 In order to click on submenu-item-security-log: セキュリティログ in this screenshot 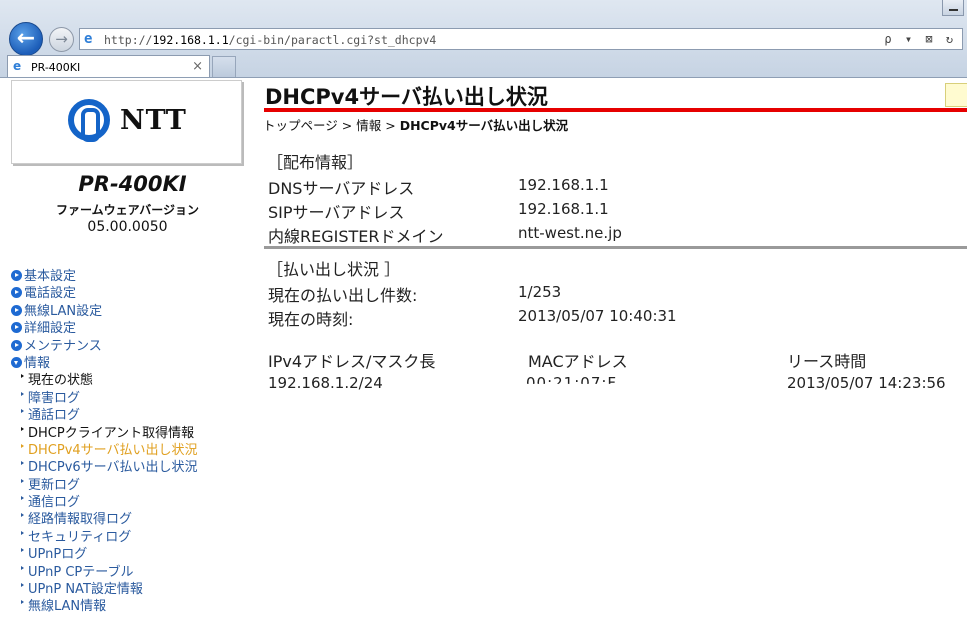, I will do `click(104, 535)`.